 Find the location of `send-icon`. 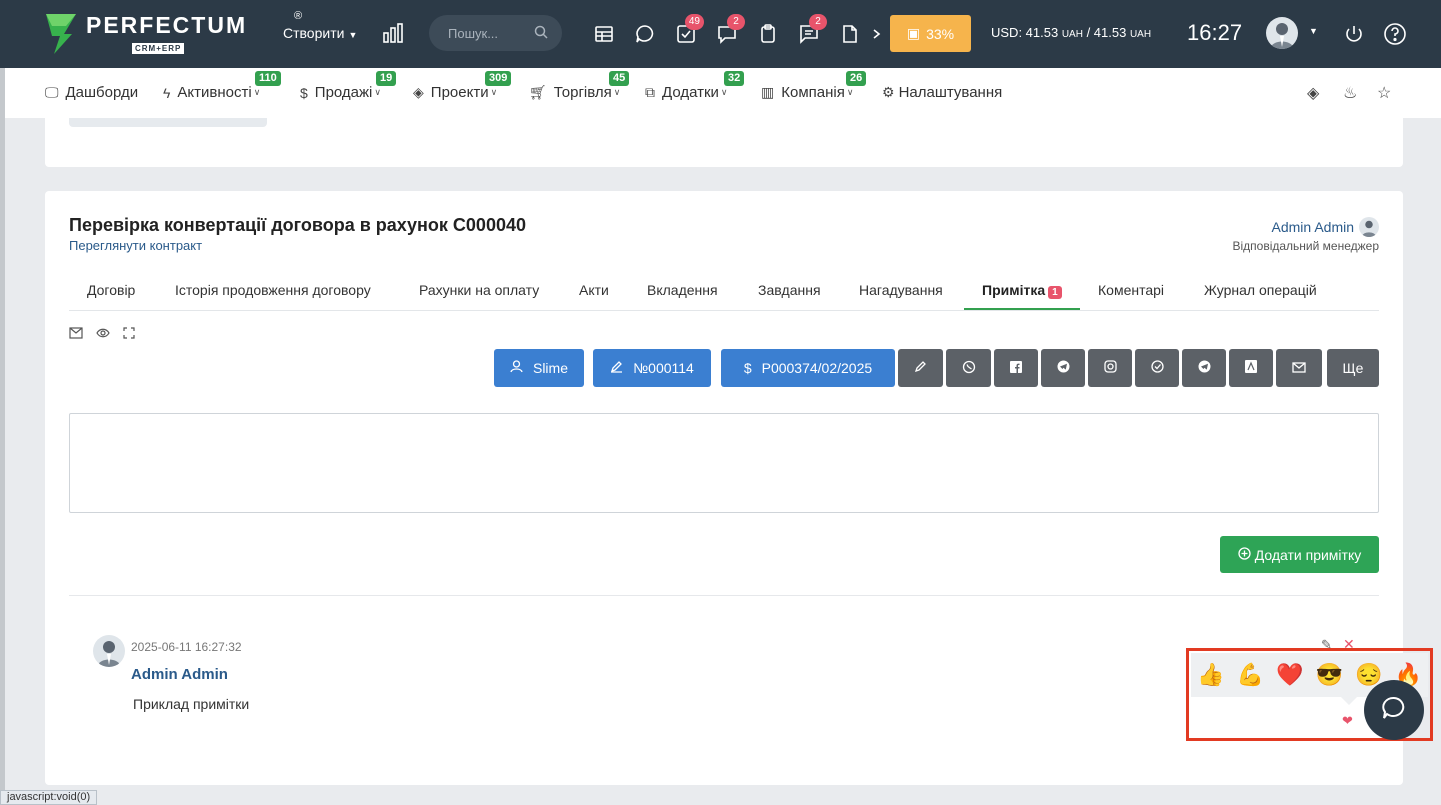

send-icon is located at coordinates (1204, 368).